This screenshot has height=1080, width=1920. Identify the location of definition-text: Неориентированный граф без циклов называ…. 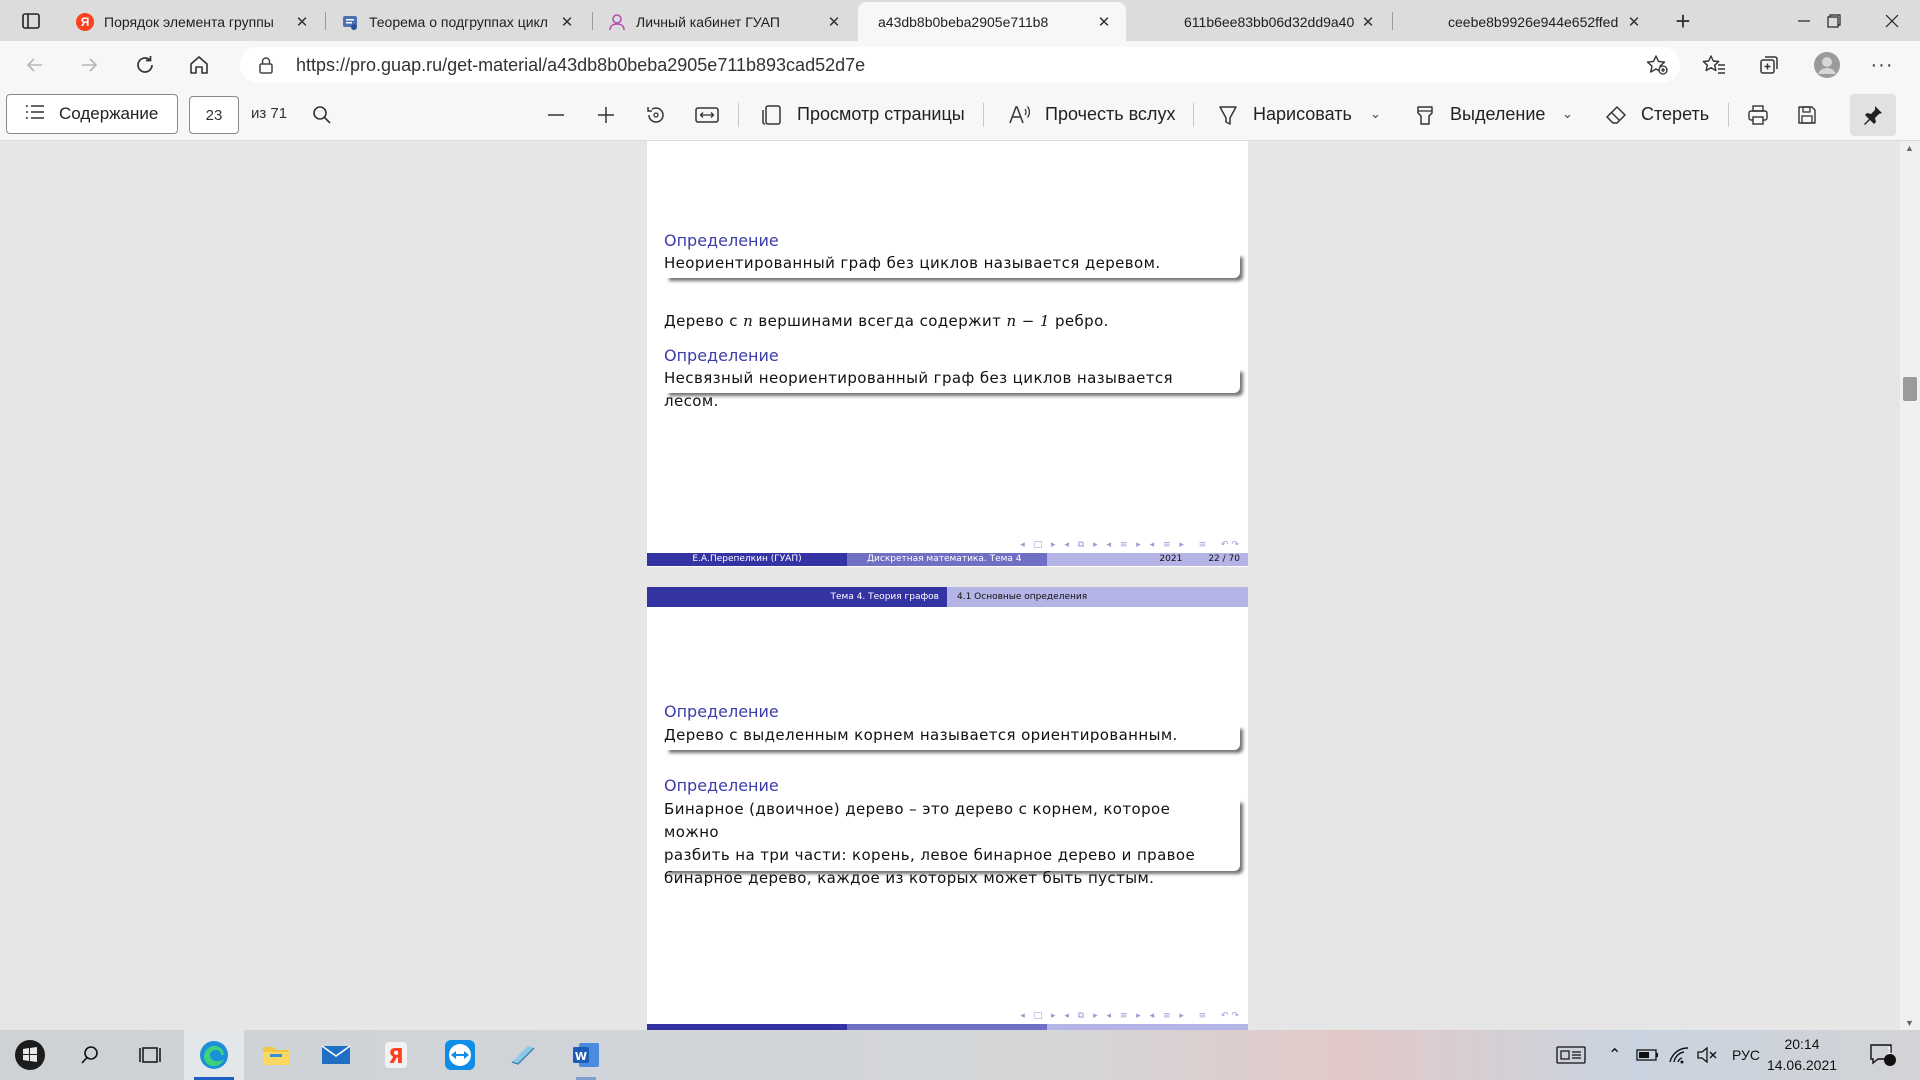
(912, 263).